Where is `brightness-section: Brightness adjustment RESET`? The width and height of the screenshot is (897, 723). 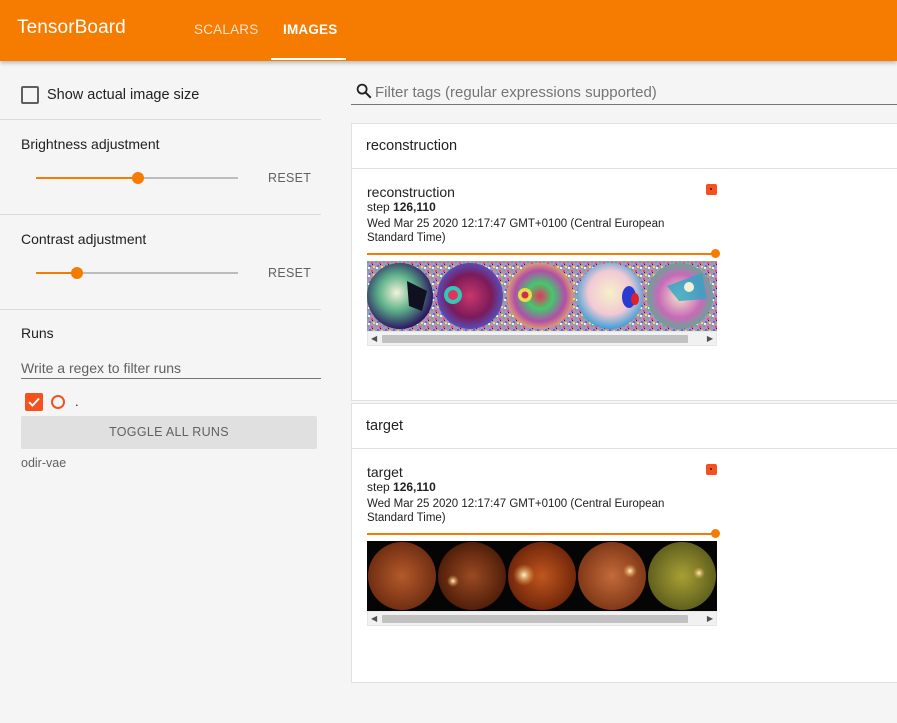 brightness-section: Brightness adjustment RESET is located at coordinates (160, 167).